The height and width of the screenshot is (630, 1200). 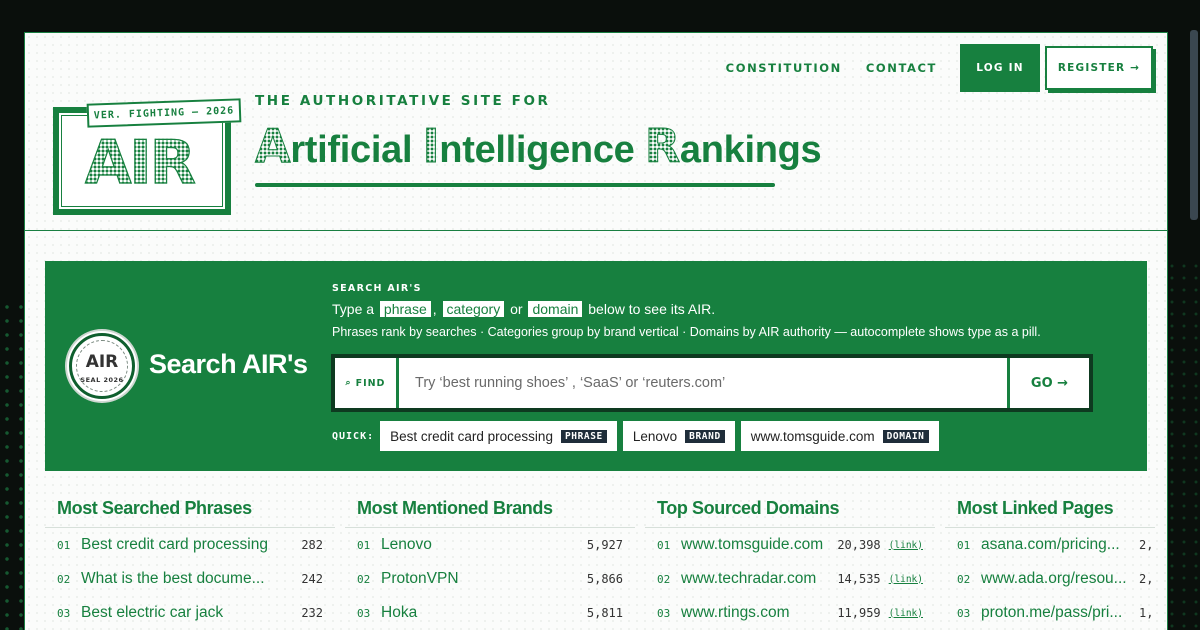 What do you see at coordinates (655, 436) in the screenshot?
I see `chip-text: Lenovo` at bounding box center [655, 436].